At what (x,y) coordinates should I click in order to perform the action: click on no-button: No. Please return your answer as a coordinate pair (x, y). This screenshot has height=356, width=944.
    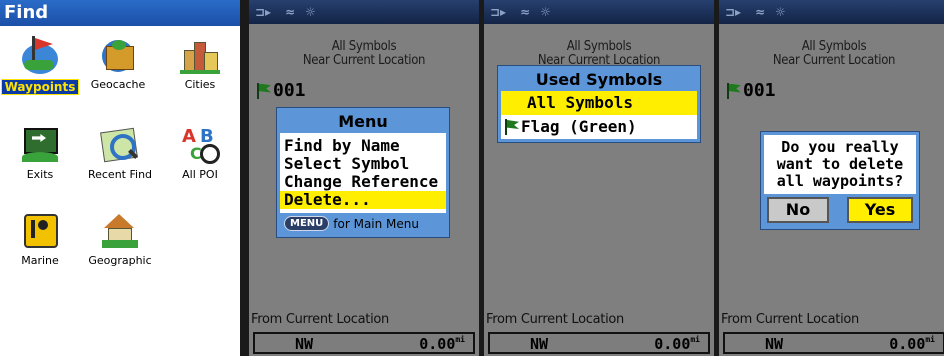
    Looking at the image, I should click on (798, 210).